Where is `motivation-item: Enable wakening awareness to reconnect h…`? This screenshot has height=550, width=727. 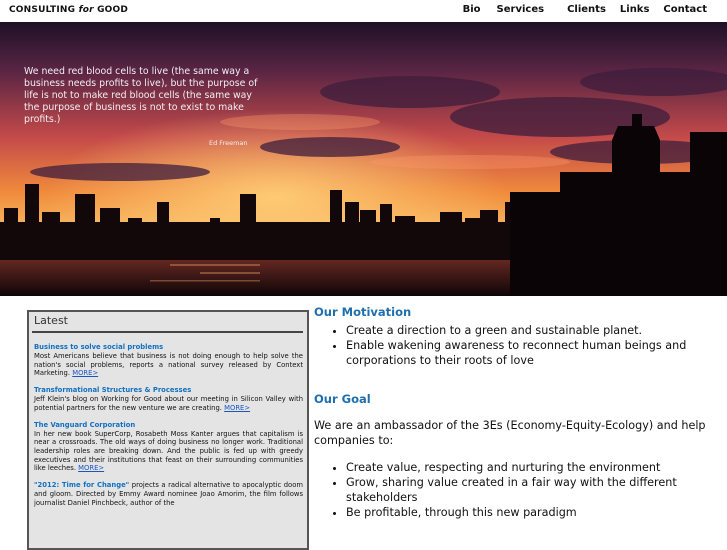 motivation-item: Enable wakening awareness to reconnect h… is located at coordinates (530, 353).